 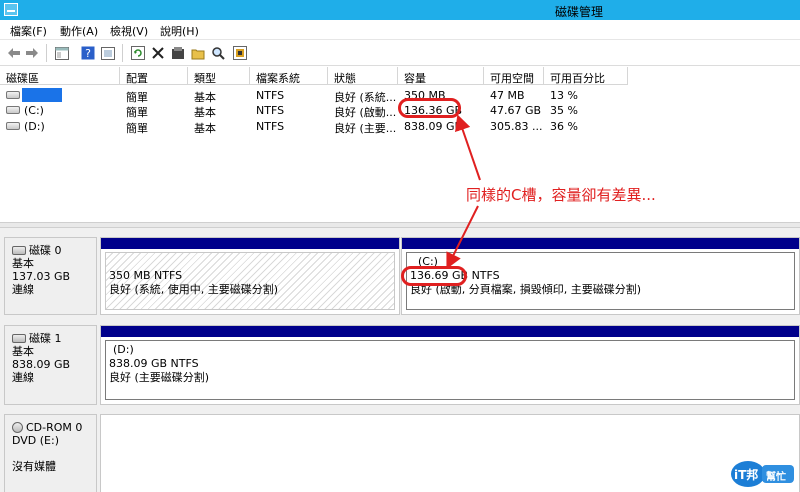 What do you see at coordinates (54, 427) in the screenshot?
I see `disk-name: CD-ROM 0` at bounding box center [54, 427].